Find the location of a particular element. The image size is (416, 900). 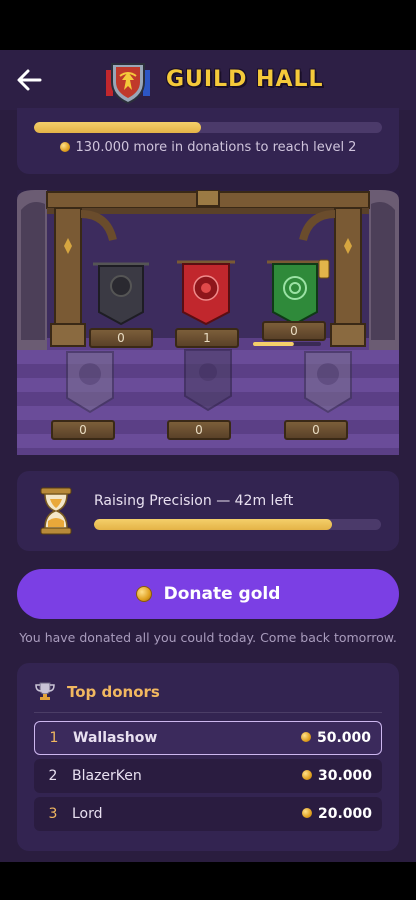

donor-row: 3 Lord 20.000 is located at coordinates (208, 814).